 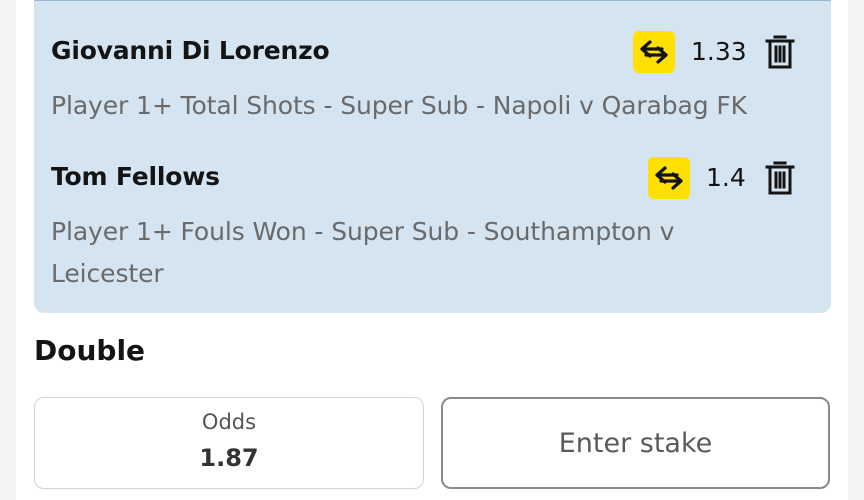 I want to click on combined-odds-box: Odds 1.87, so click(x=229, y=443).